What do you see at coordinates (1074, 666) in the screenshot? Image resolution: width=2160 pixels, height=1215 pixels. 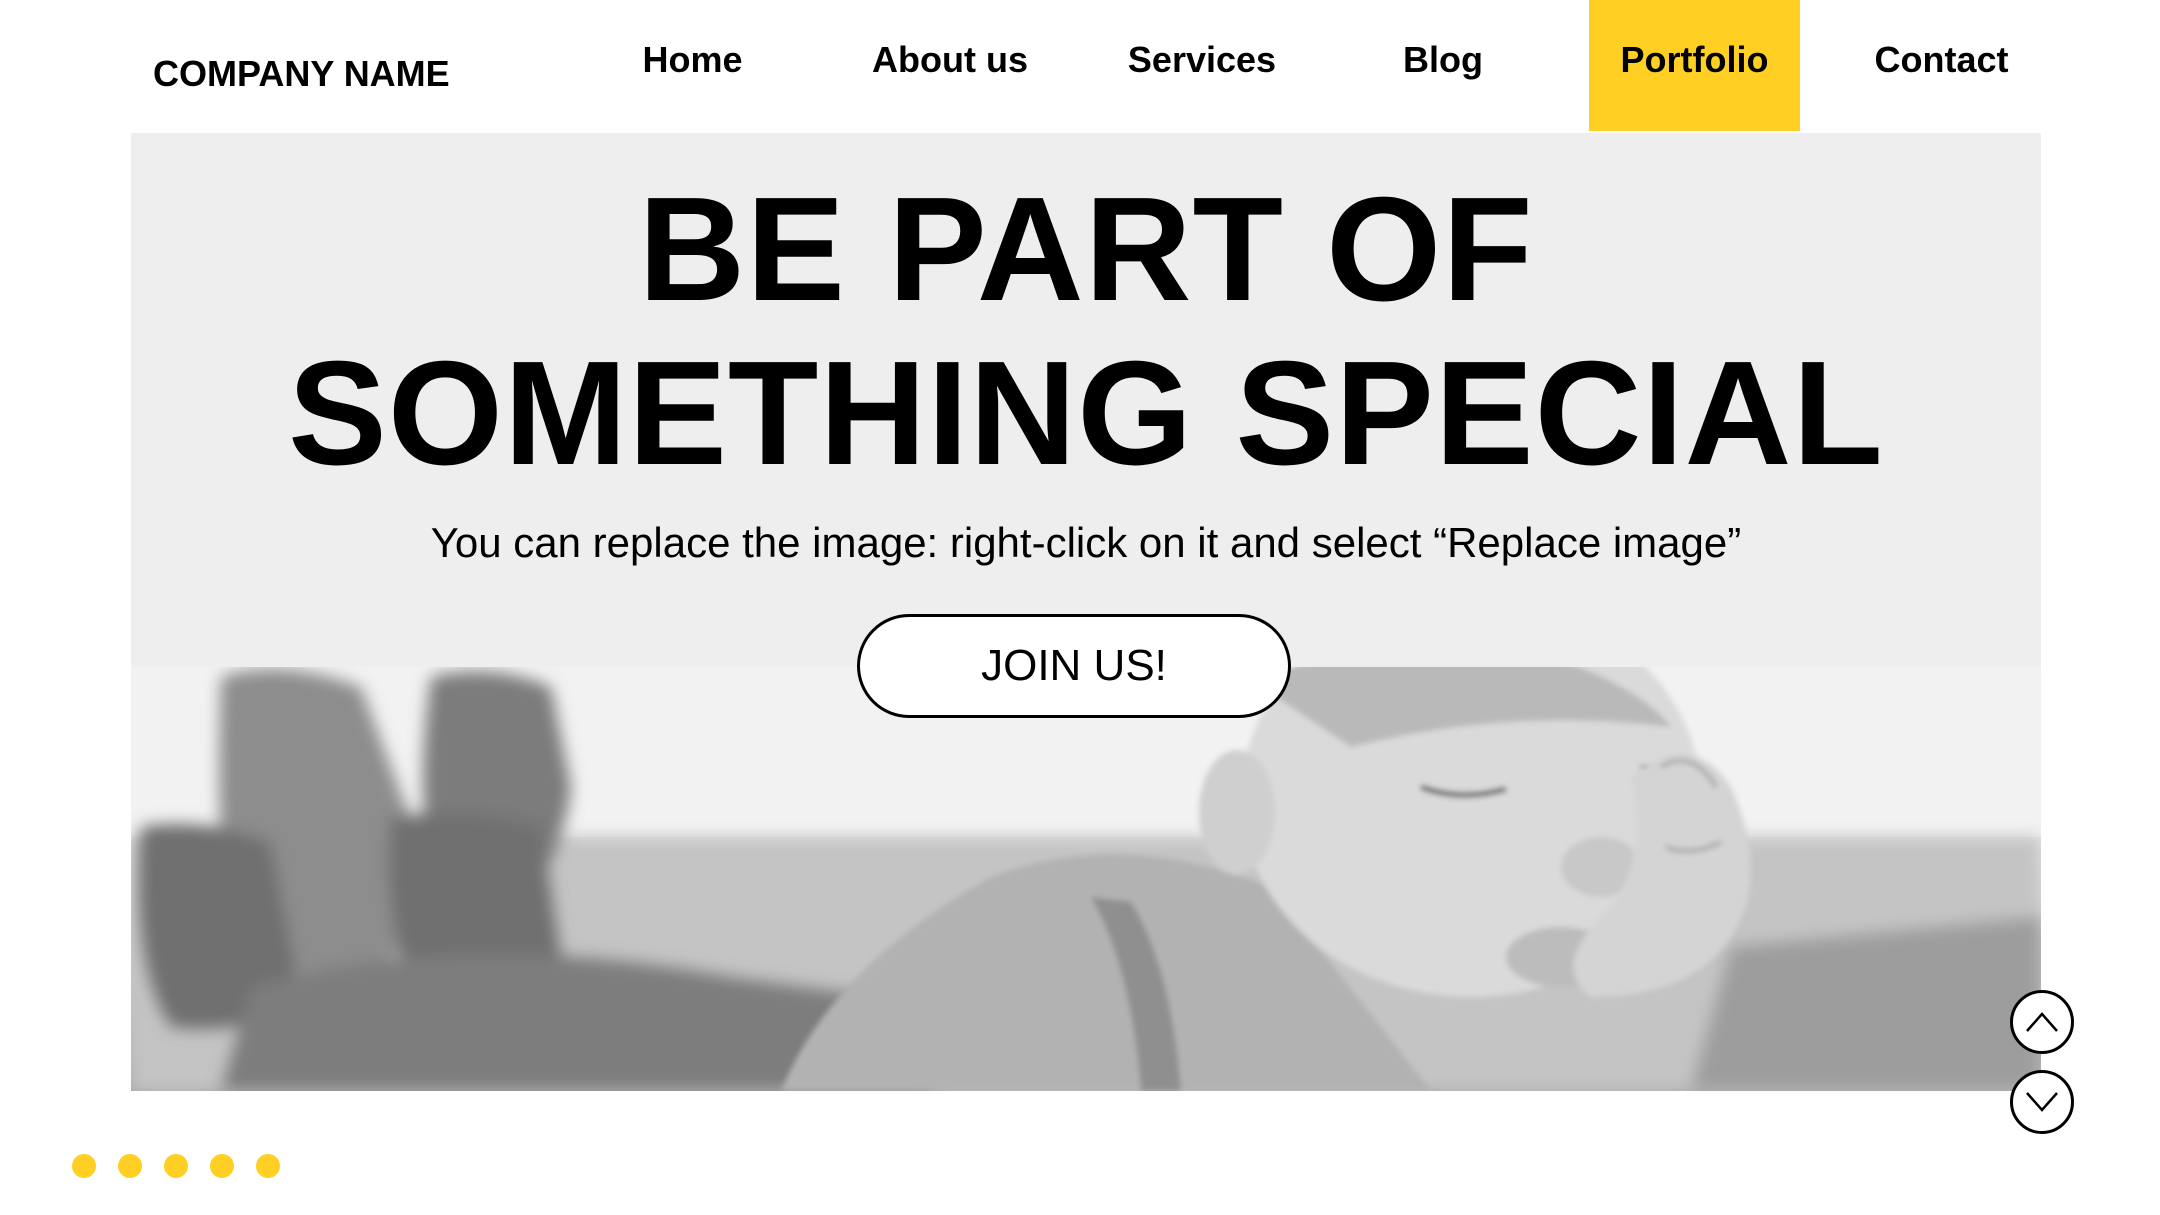 I see `join-us-button: JOIN US!` at bounding box center [1074, 666].